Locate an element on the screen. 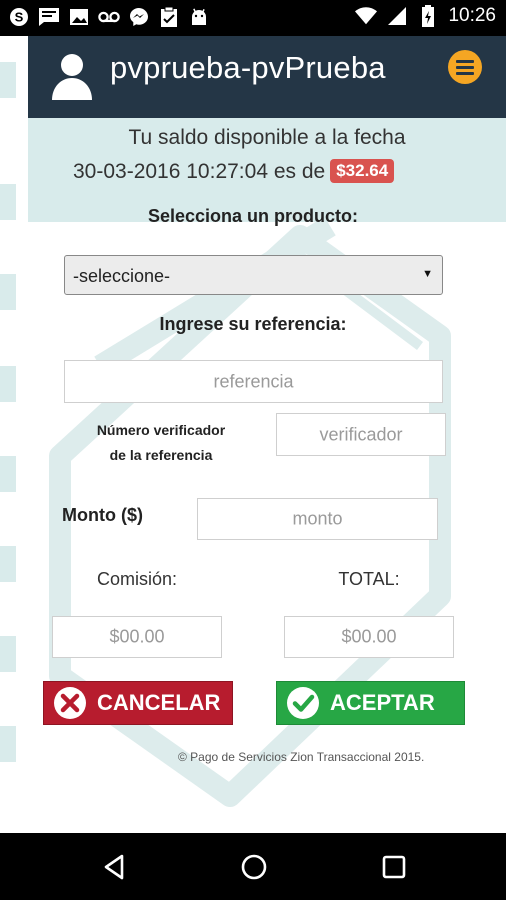 Image resolution: width=506 pixels, height=900 pixels. amount-placeholder: monto is located at coordinates (317, 518).